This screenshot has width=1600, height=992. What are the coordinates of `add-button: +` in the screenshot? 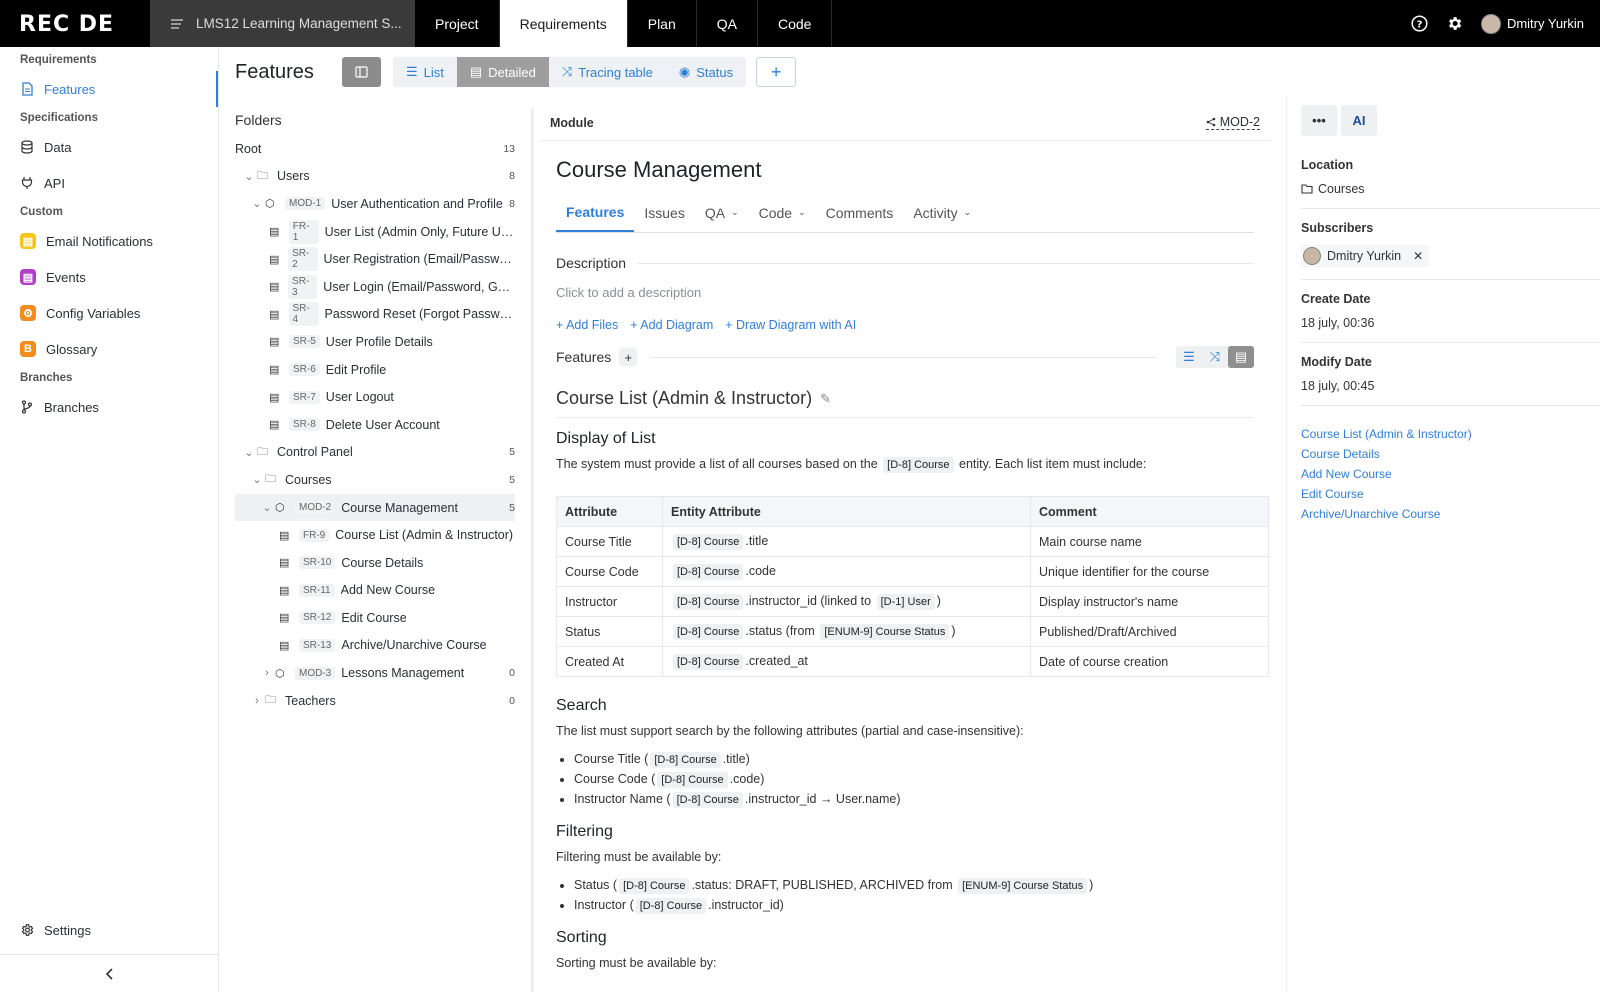 It's located at (776, 72).